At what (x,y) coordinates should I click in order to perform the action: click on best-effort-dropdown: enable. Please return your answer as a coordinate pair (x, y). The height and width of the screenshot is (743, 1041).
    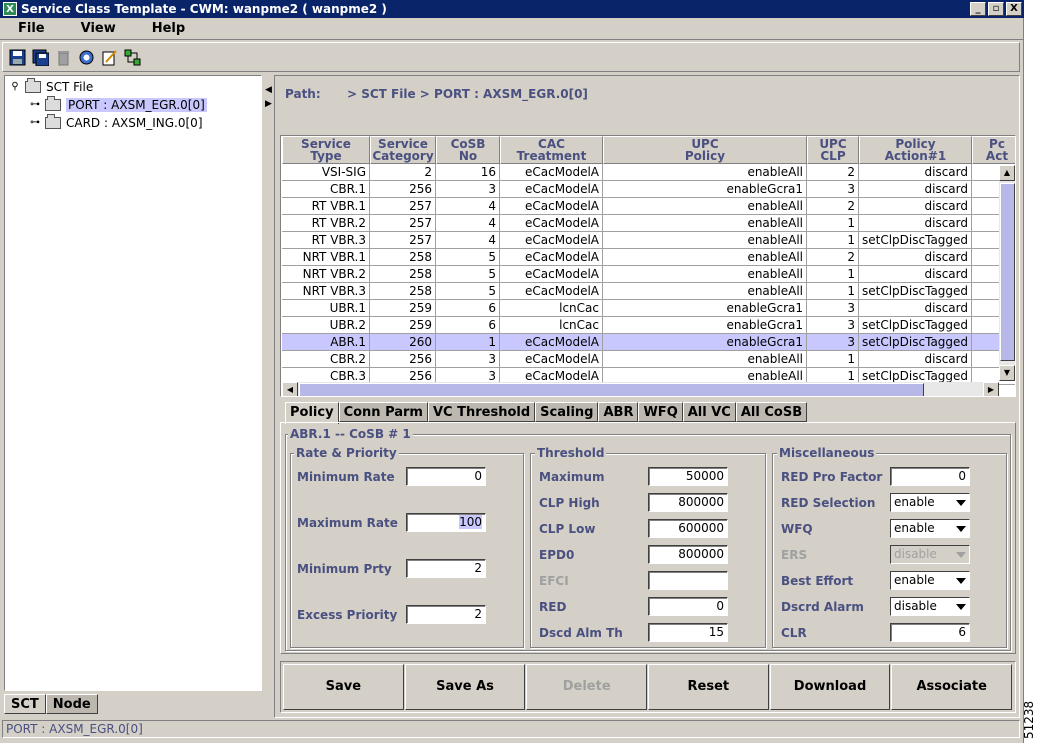
    Looking at the image, I should click on (930, 580).